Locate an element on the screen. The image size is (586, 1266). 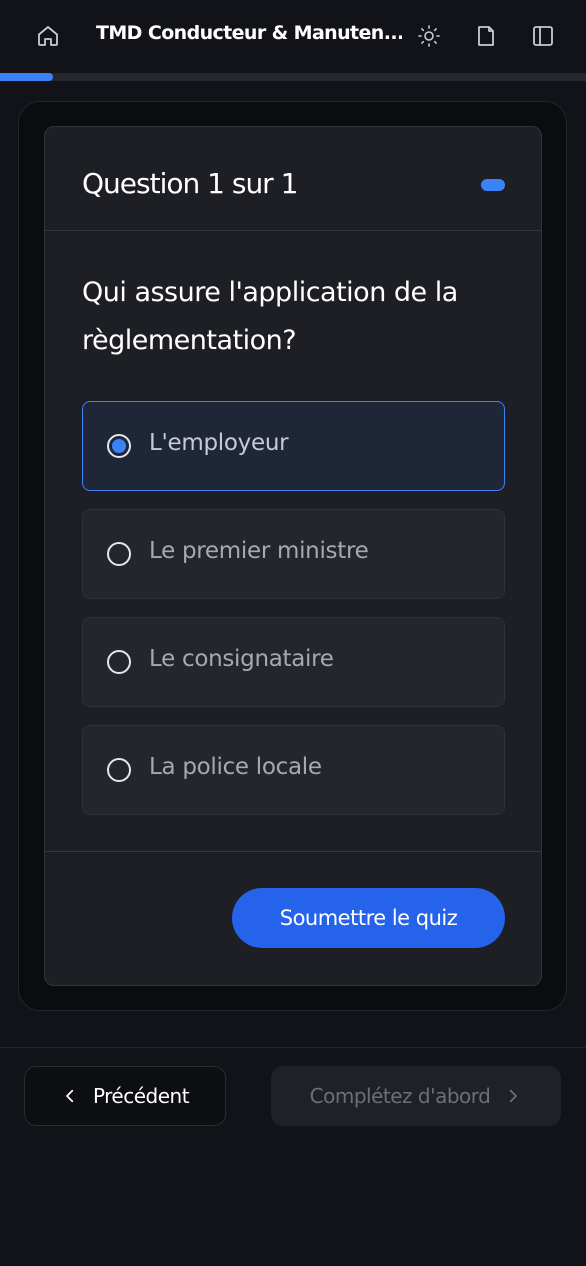
previous-button-label: Précédent is located at coordinates (141, 1096).